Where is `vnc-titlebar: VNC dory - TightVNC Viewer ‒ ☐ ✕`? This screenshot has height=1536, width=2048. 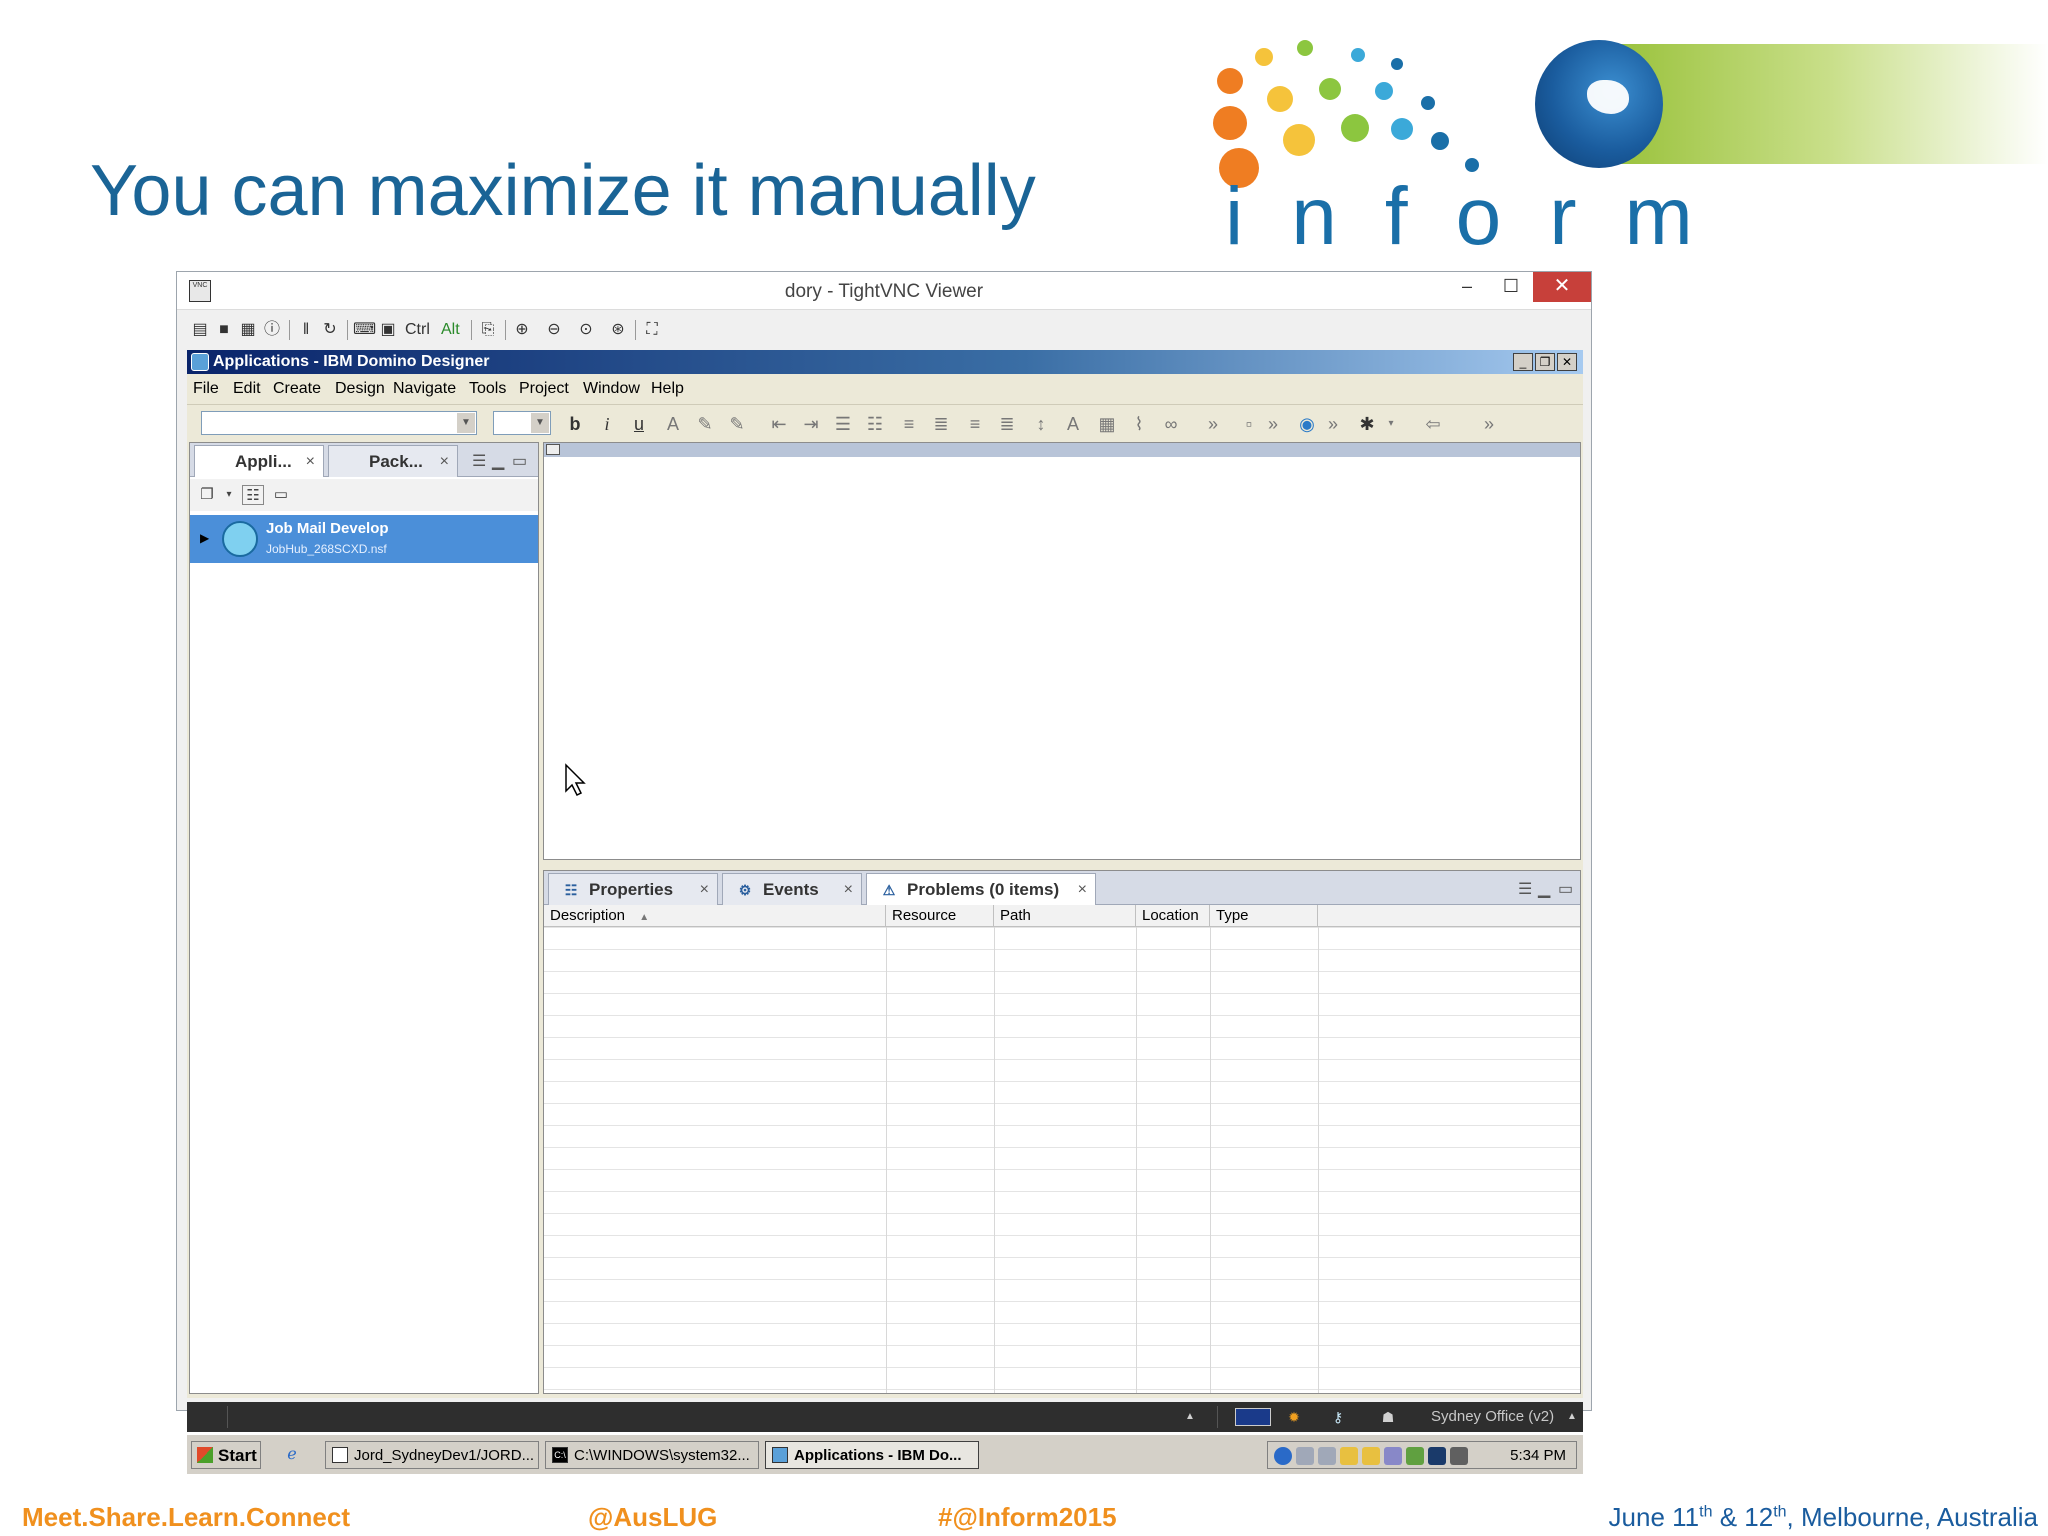 vnc-titlebar: VNC dory - TightVNC Viewer ‒ ☐ ✕ is located at coordinates (884, 291).